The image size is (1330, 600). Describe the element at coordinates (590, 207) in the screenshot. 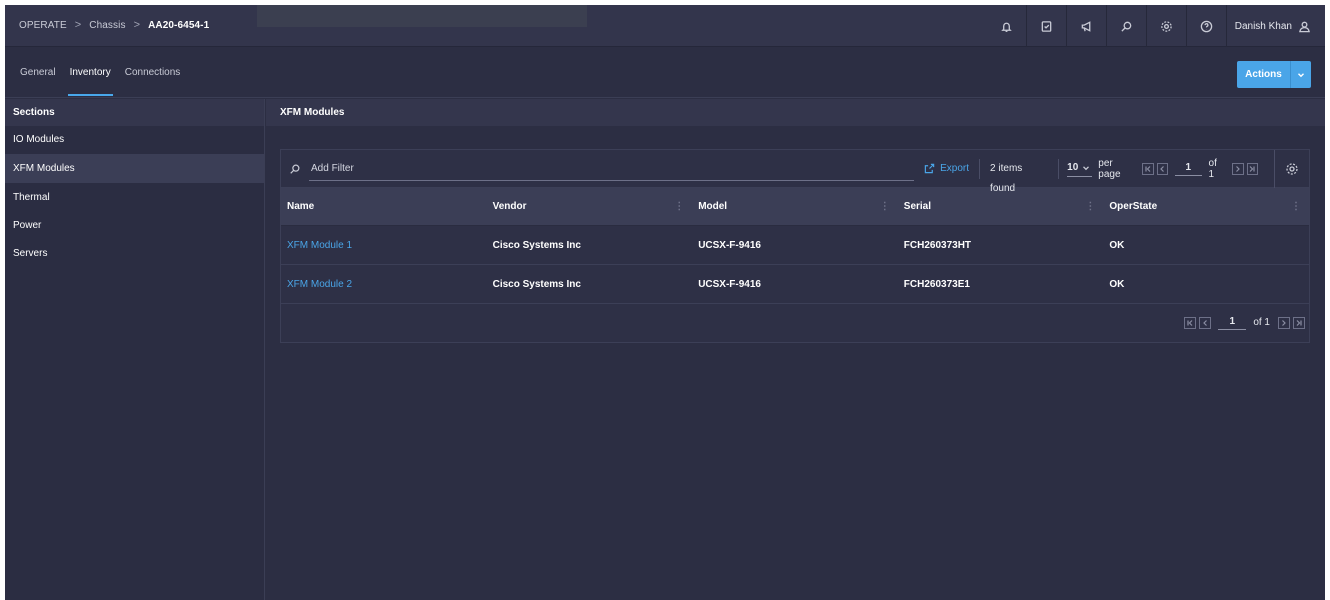

I see `column-header-vendor: Vendor ⋮` at that location.